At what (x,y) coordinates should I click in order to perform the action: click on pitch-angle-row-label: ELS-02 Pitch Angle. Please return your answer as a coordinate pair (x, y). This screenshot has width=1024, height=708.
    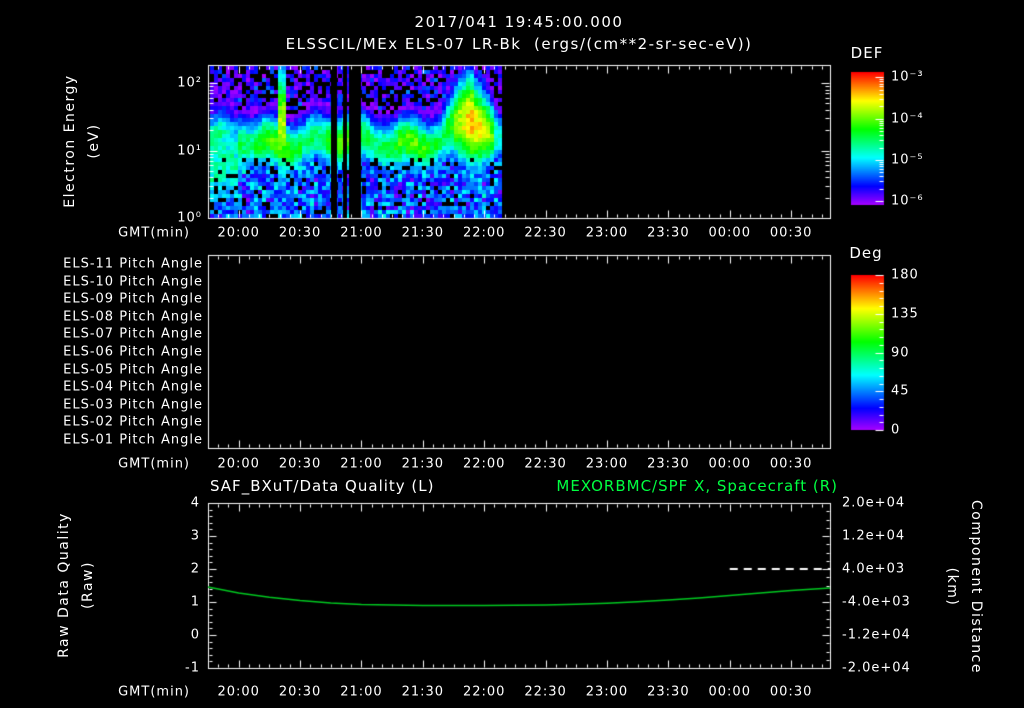
    Looking at the image, I should click on (133, 422).